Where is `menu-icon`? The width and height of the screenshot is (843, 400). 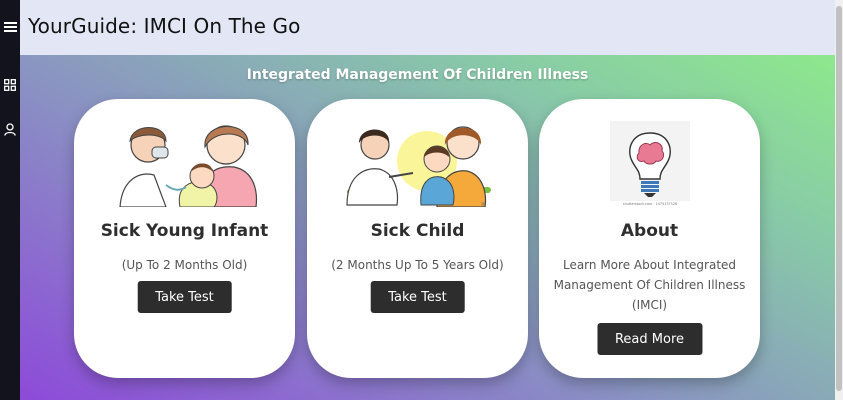
menu-icon is located at coordinates (10, 27).